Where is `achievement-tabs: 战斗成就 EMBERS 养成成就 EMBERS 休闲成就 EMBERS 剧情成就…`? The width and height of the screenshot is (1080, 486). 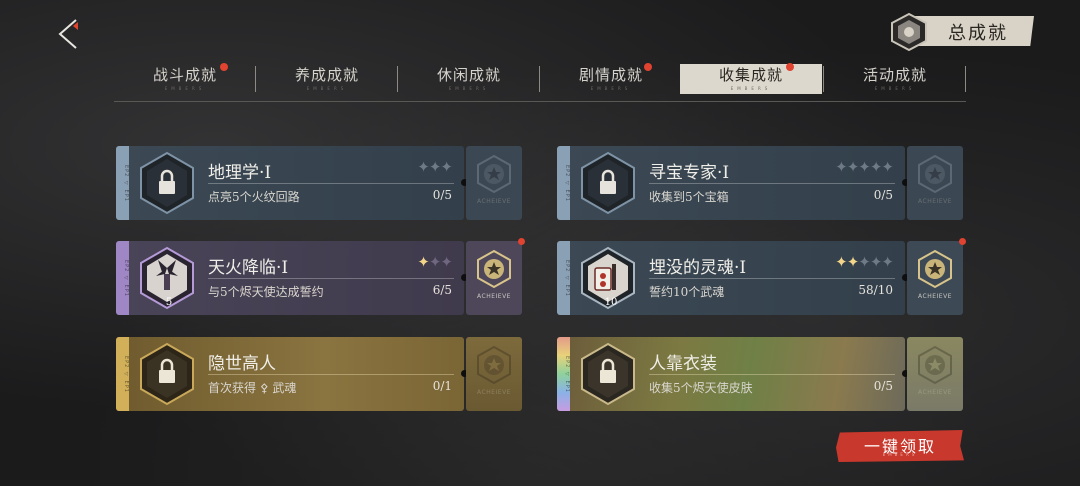
achievement-tabs: 战斗成就 EMBERS 养成成就 EMBERS 休闲成就 EMBERS 剧情成就… is located at coordinates (540, 78).